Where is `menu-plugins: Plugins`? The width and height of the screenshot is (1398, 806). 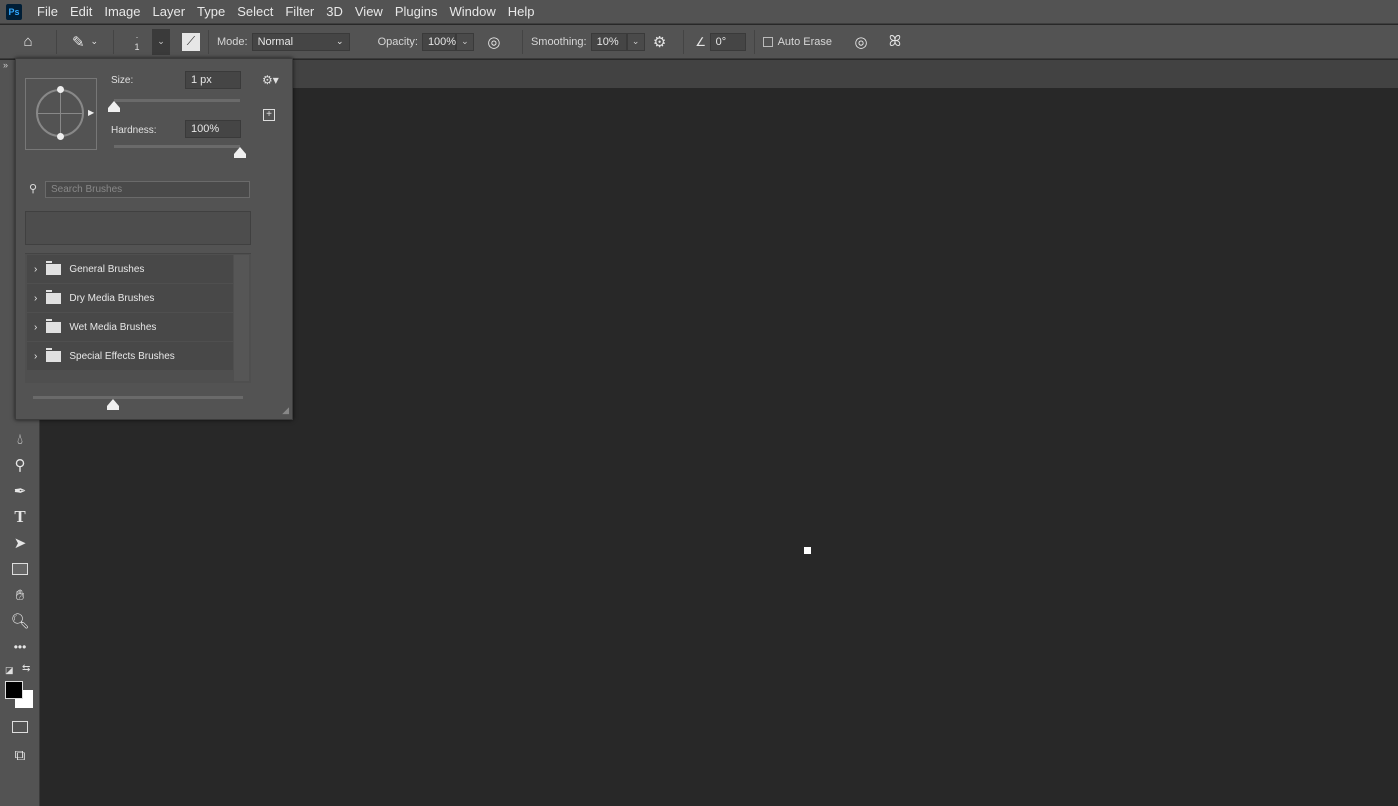
menu-plugins: Plugins is located at coordinates (416, 11).